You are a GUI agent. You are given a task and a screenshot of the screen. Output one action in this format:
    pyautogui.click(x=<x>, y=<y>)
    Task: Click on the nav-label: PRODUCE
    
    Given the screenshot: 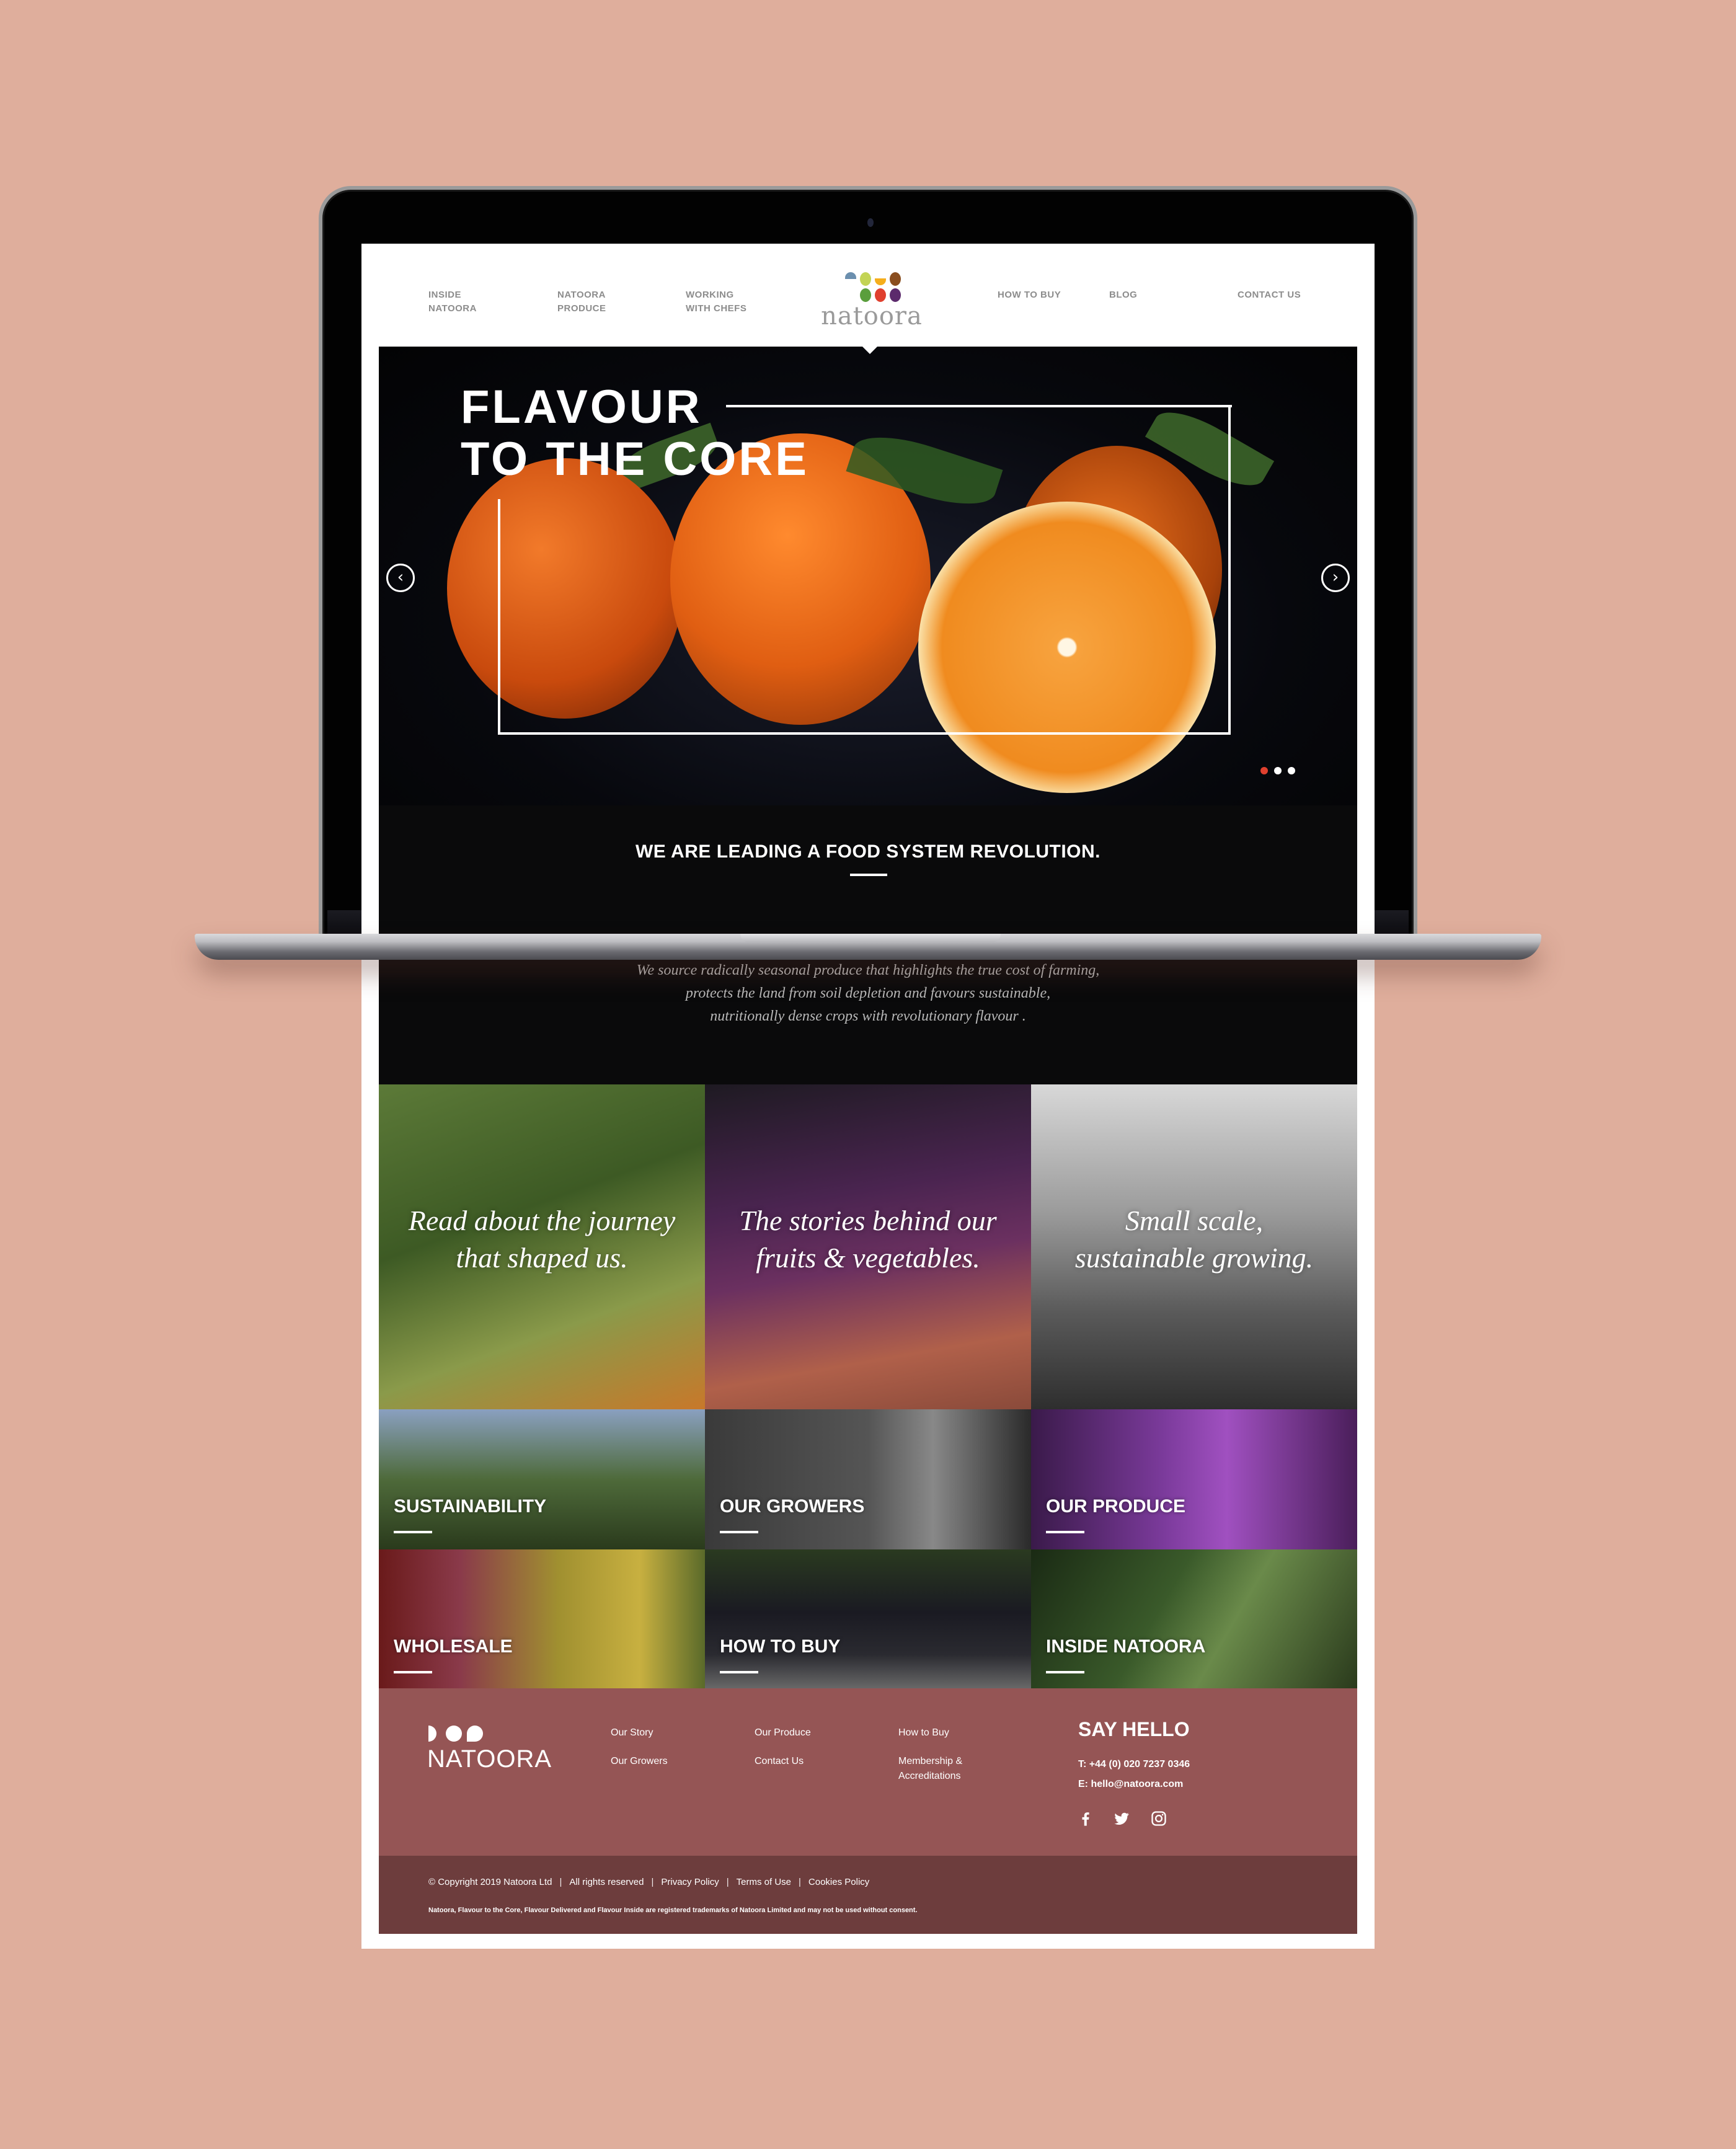 What is the action you would take?
    pyautogui.click(x=581, y=308)
    